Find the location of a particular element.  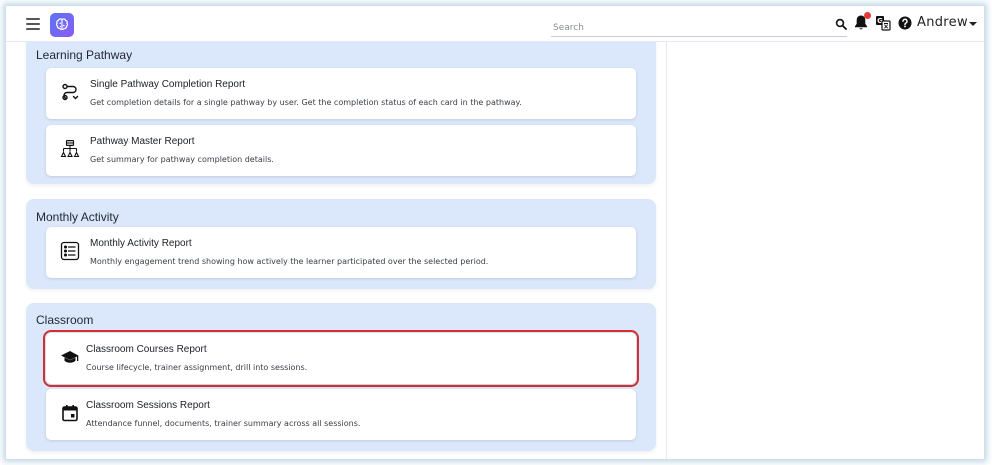

search-input is located at coordinates (686, 28).